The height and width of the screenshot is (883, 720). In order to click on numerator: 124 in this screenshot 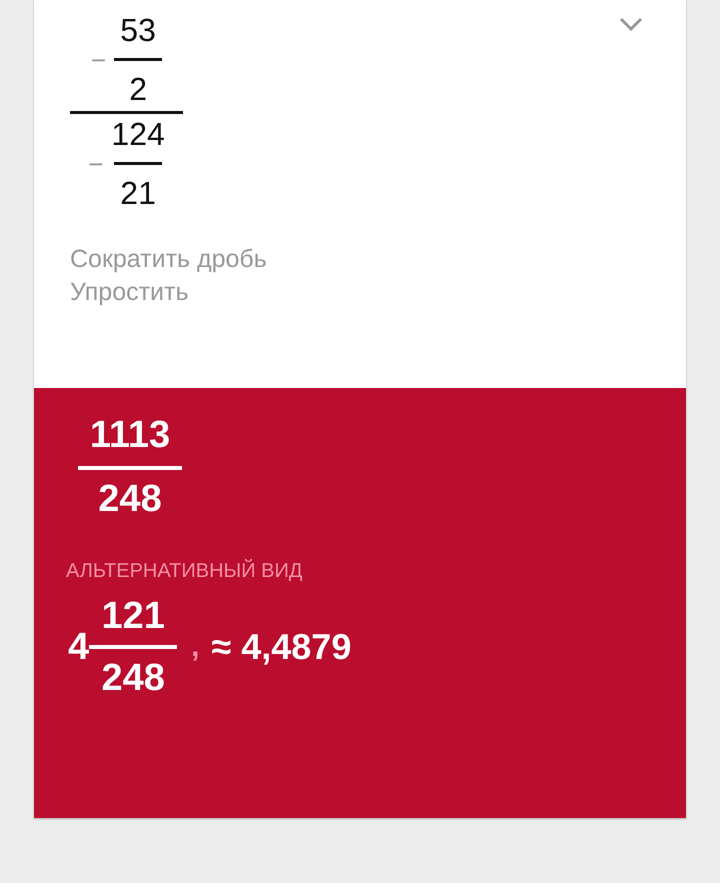, I will do `click(138, 134)`.